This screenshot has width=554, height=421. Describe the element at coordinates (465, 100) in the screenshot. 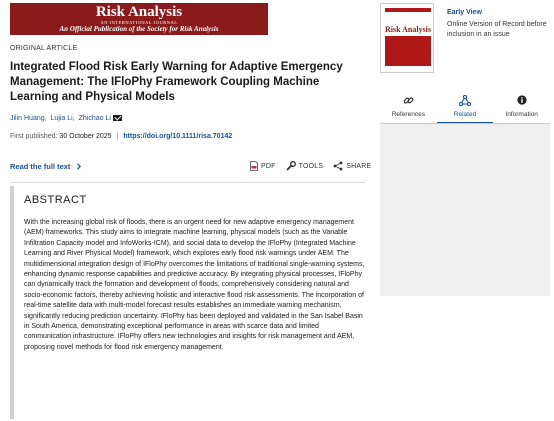

I see `network-icon` at that location.